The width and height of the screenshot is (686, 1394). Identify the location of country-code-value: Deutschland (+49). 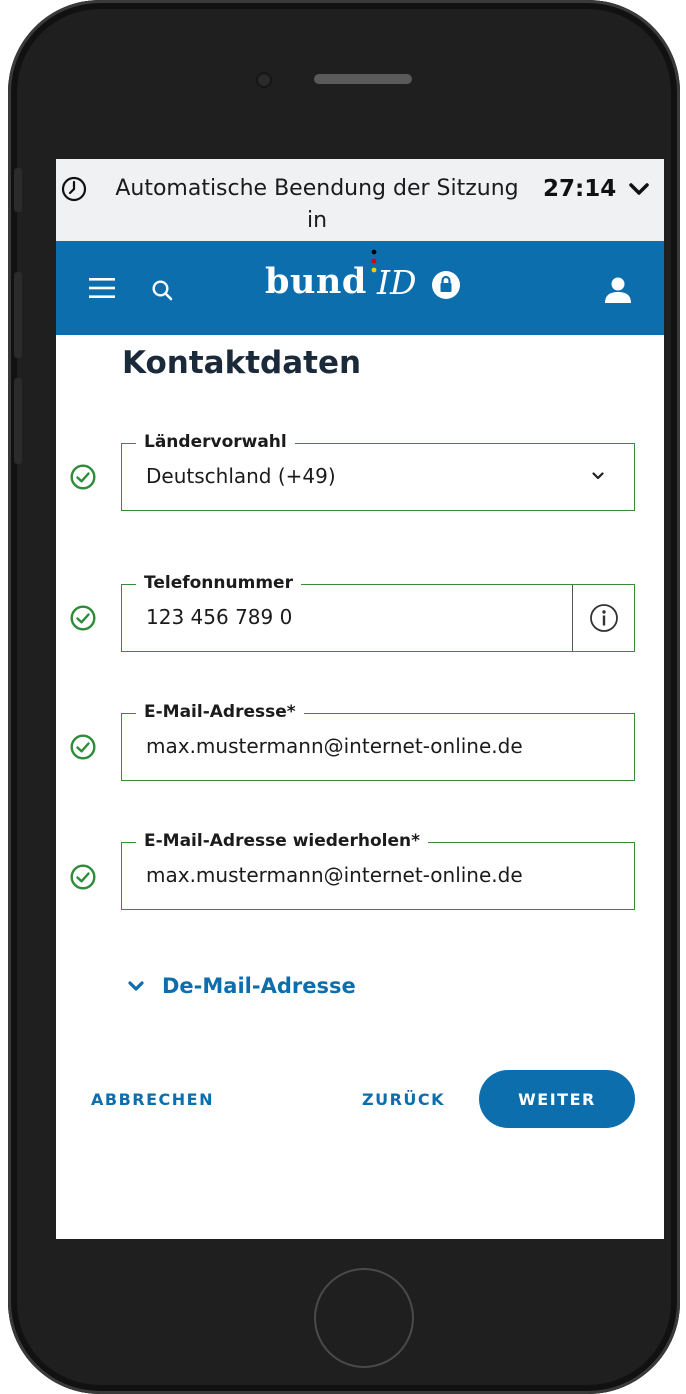
(241, 476).